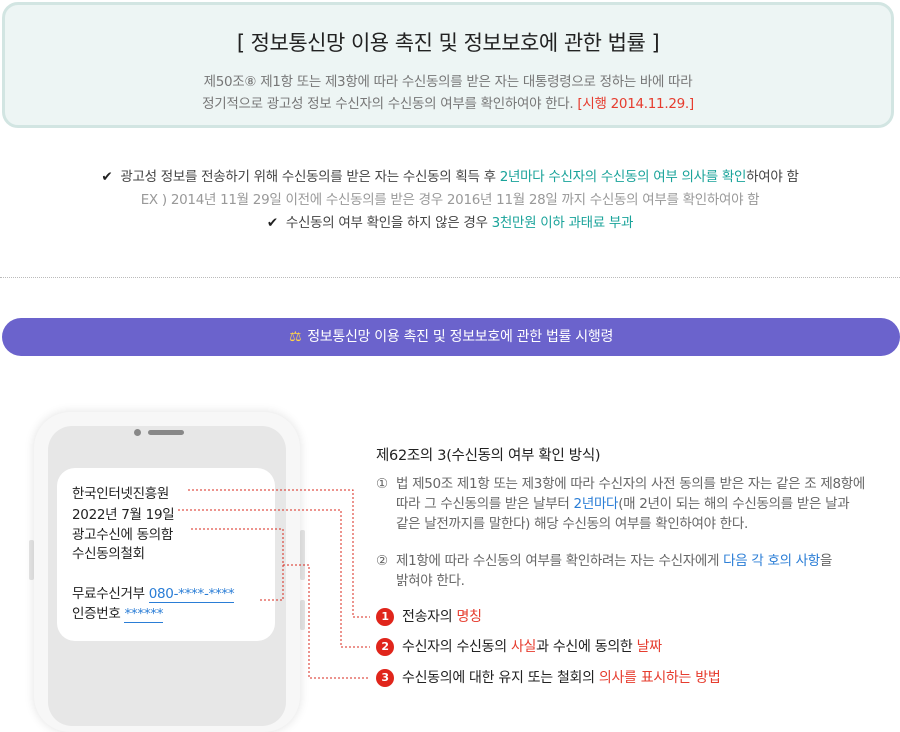  Describe the element at coordinates (485, 504) in the screenshot. I see `p1-line-2: 따라 그 수신동의를 받은 날부터` at that location.